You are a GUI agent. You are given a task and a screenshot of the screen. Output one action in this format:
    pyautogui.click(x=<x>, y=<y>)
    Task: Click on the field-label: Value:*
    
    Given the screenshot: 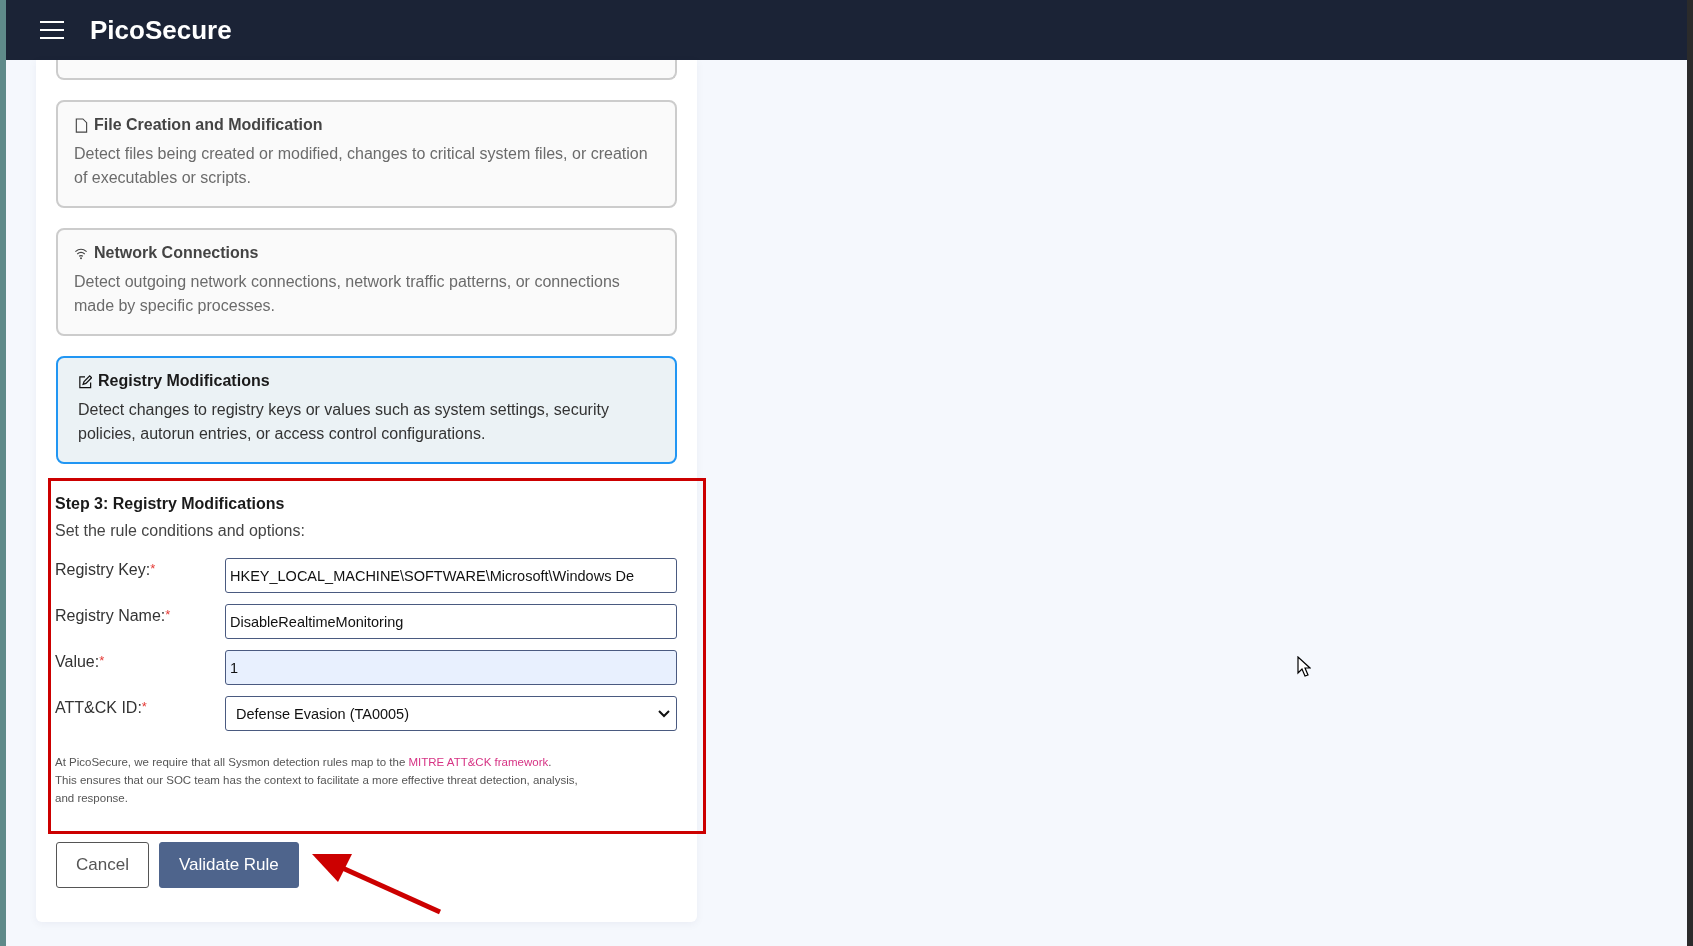 What is the action you would take?
    pyautogui.click(x=80, y=662)
    